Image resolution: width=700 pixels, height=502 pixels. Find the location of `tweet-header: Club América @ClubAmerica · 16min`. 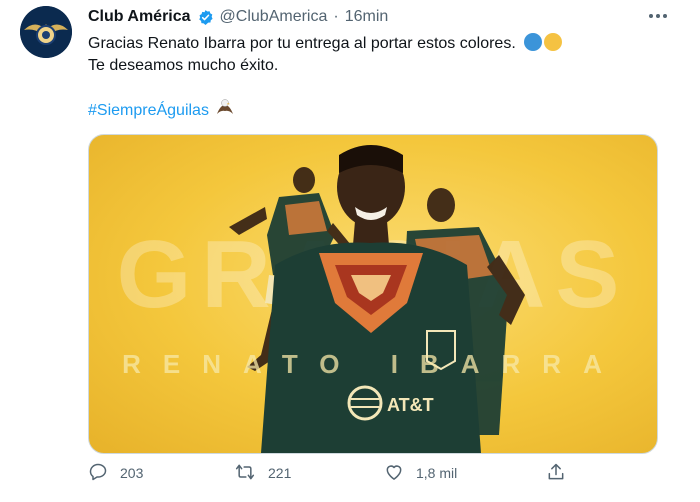

tweet-header: Club América @ClubAmerica · 16min is located at coordinates (238, 17).